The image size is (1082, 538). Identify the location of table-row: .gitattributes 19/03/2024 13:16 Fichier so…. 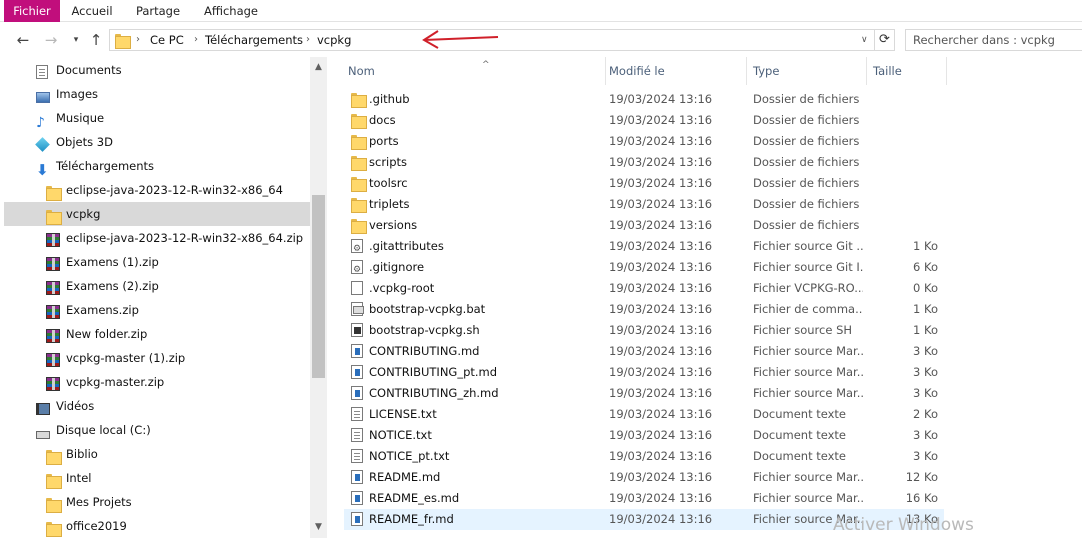
(644, 248).